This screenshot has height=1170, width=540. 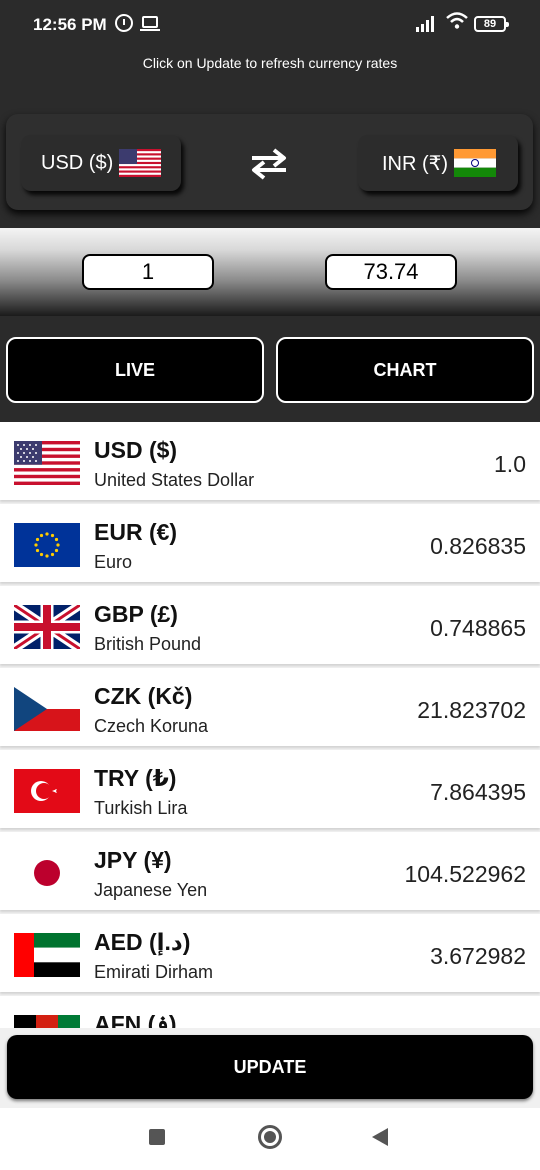 I want to click on amount-band: 1 73.74, so click(x=270, y=272).